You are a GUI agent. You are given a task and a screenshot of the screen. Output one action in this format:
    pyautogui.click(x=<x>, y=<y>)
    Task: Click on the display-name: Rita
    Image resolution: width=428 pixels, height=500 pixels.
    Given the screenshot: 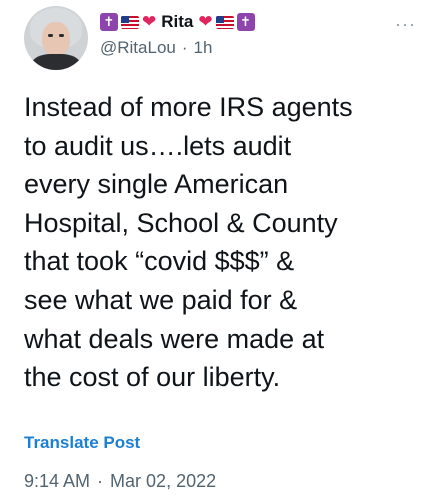 What is the action you would take?
    pyautogui.click(x=177, y=21)
    